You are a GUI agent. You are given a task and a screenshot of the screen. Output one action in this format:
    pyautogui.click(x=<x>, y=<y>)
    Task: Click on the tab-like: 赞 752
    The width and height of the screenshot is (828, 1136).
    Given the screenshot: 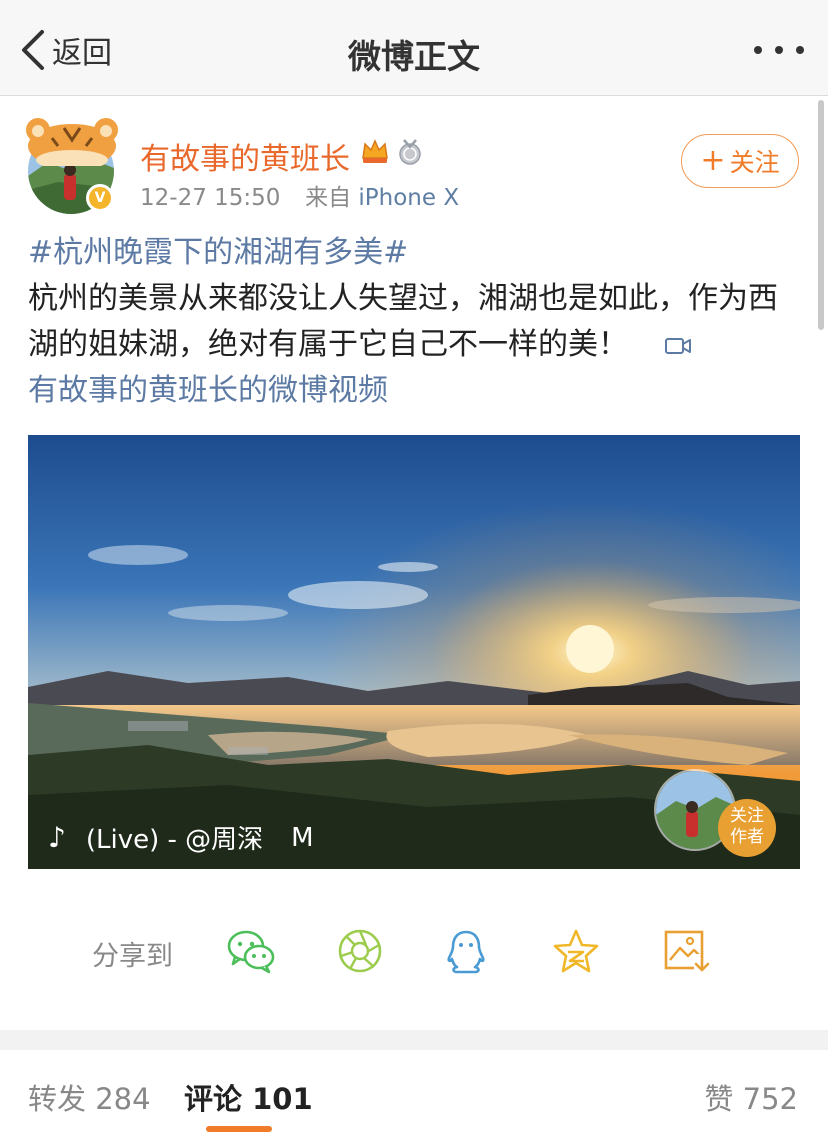 What is the action you would take?
    pyautogui.click(x=751, y=1097)
    